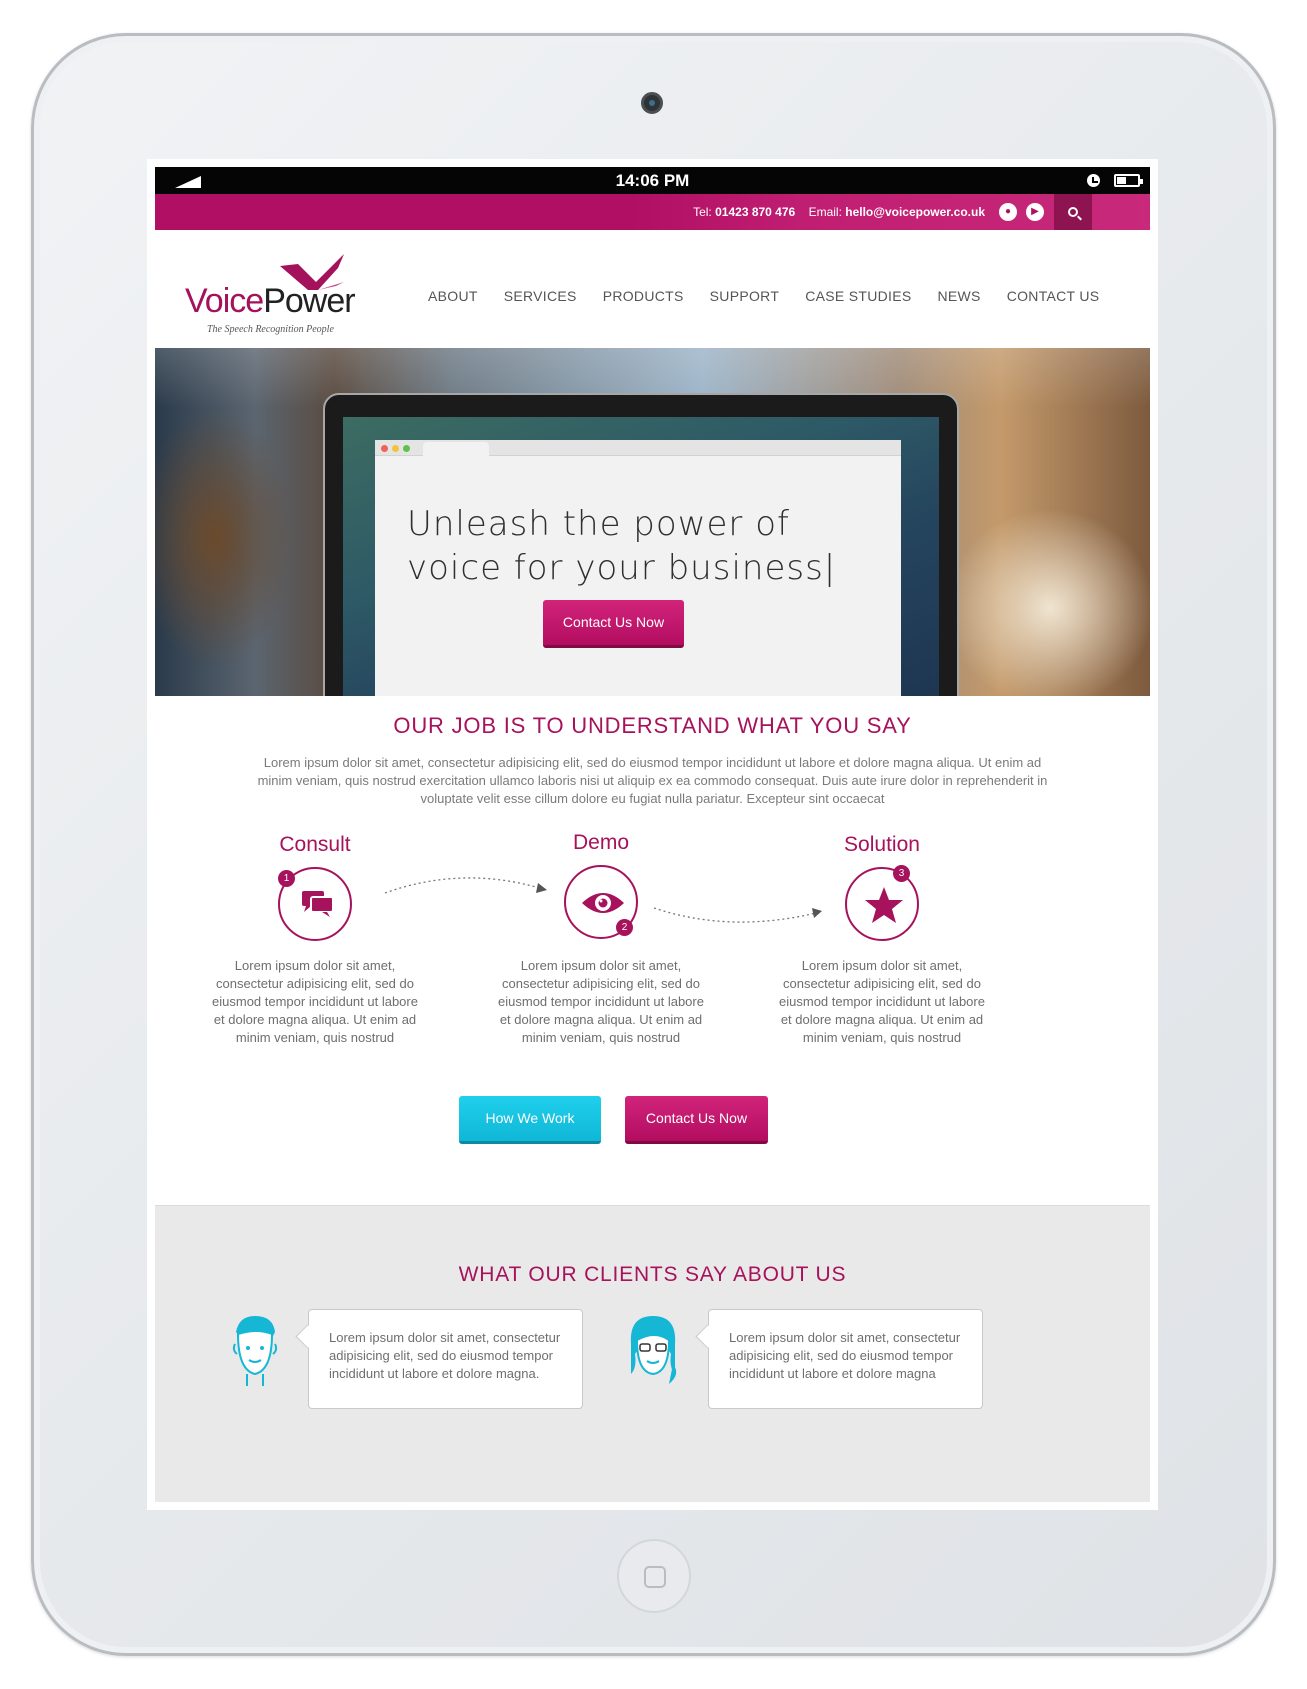 Image resolution: width=1307 pixels, height=1689 pixels. I want to click on alarm-icon, so click(1093, 180).